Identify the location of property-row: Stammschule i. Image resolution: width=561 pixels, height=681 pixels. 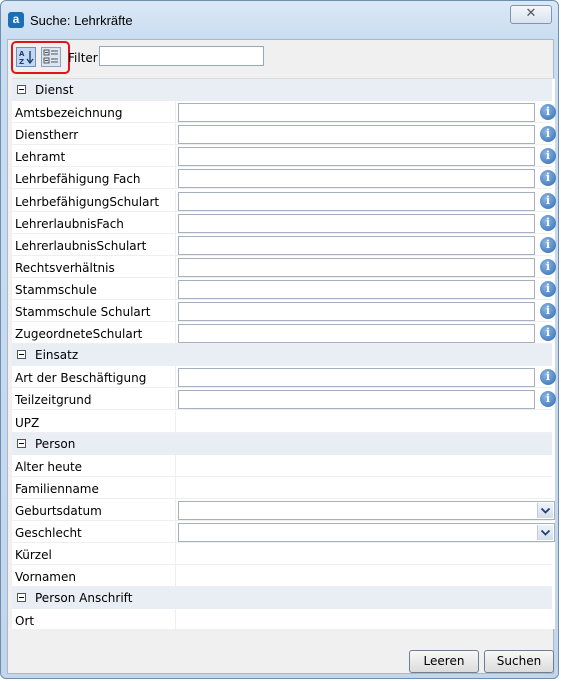
(284, 289).